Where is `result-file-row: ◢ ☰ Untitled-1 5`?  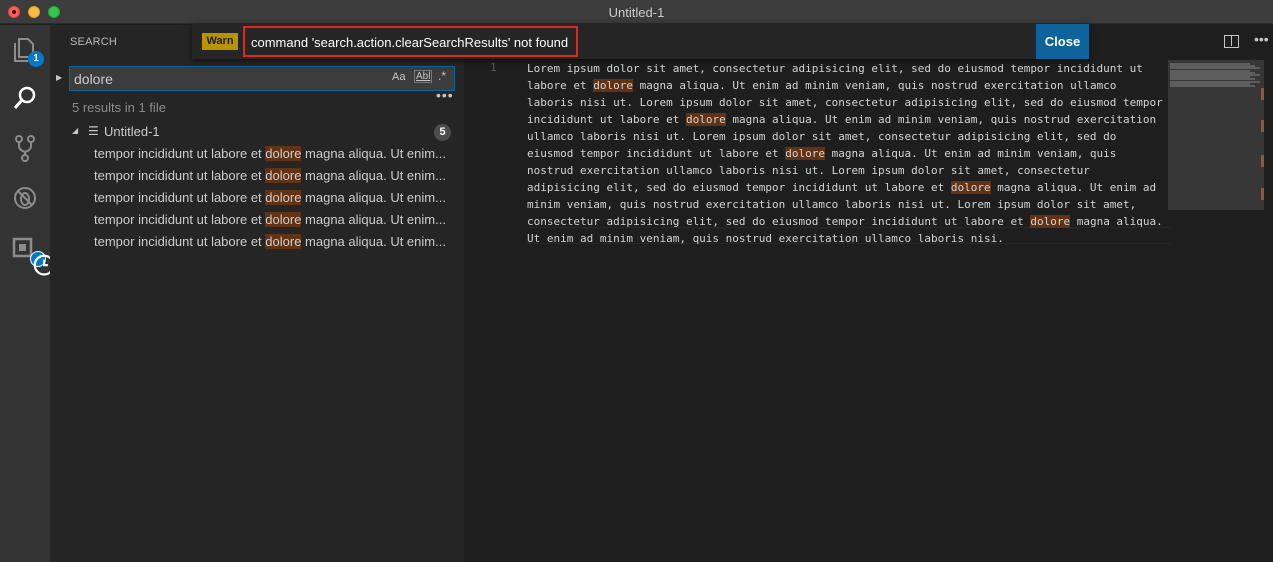
result-file-row: ◢ ☰ Untitled-1 5 is located at coordinates (257, 132).